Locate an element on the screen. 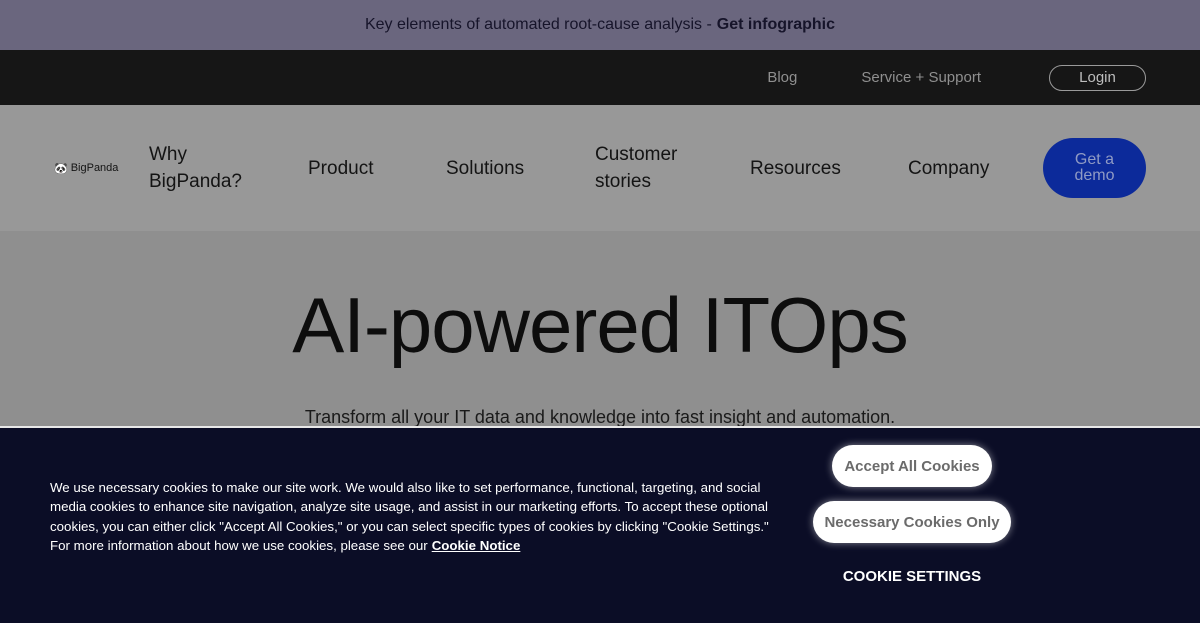  accept-all-cookies-button: Accept All Cookies is located at coordinates (912, 466).